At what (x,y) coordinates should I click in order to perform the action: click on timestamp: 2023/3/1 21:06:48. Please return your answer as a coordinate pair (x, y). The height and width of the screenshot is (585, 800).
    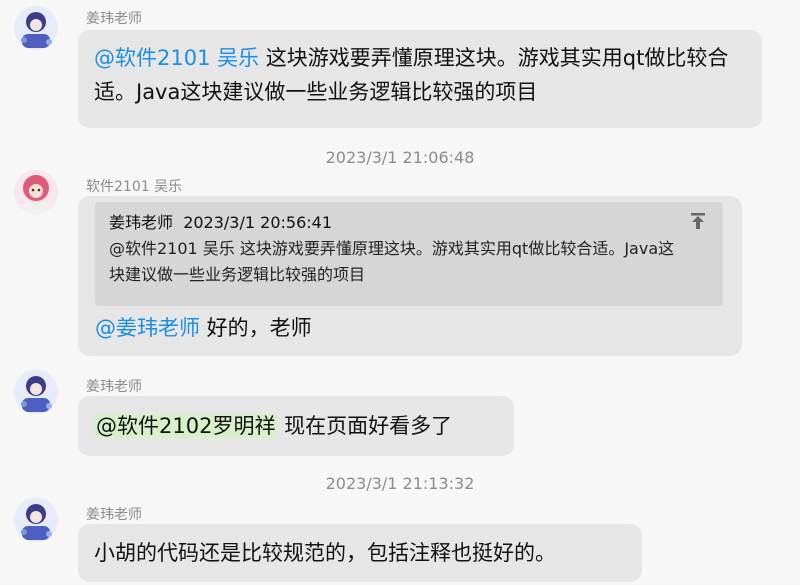
    Looking at the image, I should click on (400, 157).